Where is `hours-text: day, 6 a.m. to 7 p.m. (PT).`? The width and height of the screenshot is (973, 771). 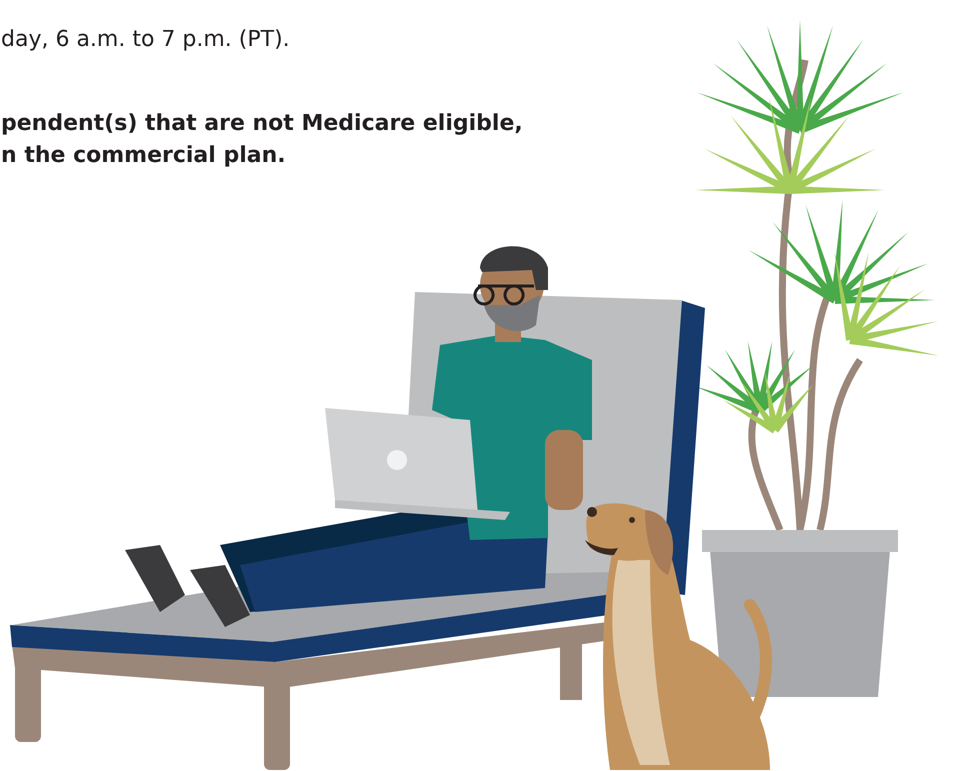 hours-text: day, 6 a.m. to 7 p.m. (PT). is located at coordinates (146, 40).